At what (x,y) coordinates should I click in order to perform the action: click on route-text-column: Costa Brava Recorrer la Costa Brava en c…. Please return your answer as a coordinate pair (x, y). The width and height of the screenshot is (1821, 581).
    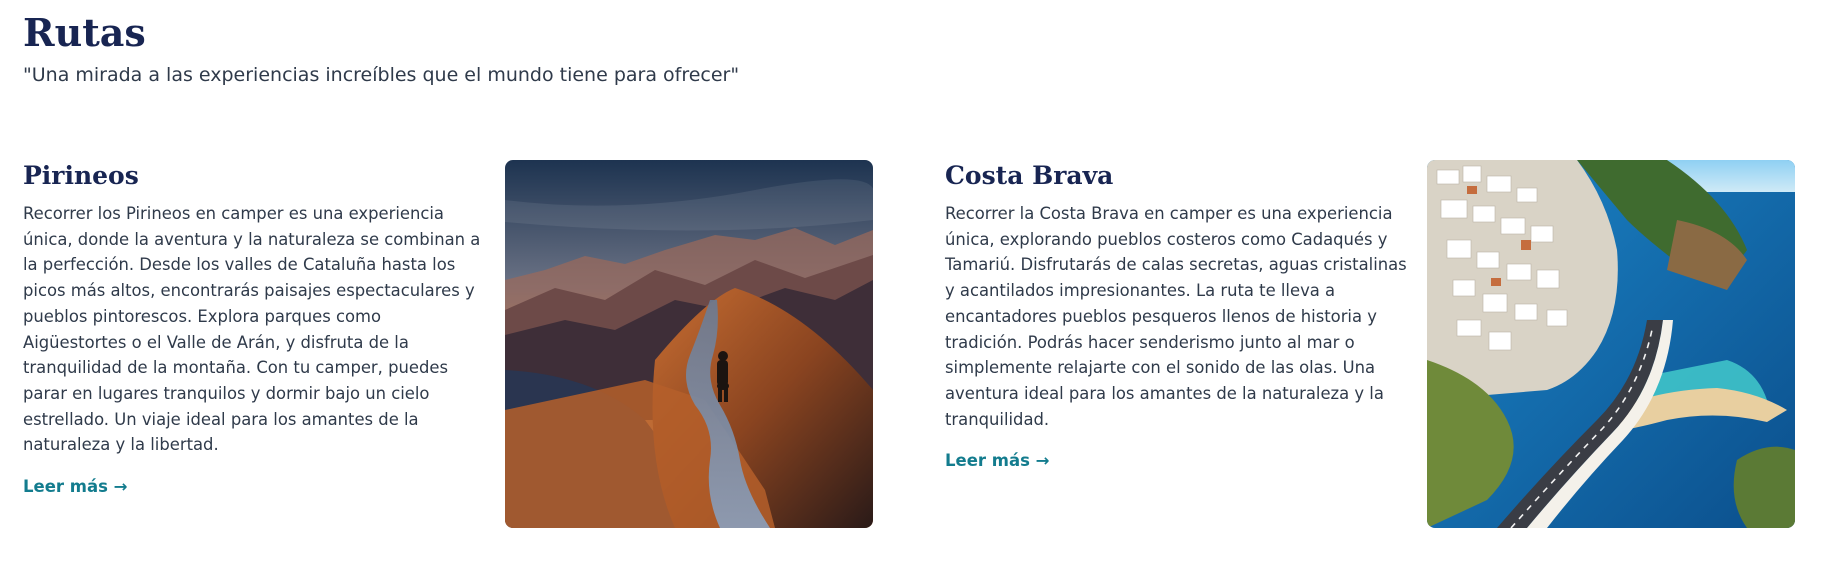
    Looking at the image, I should click on (1176, 316).